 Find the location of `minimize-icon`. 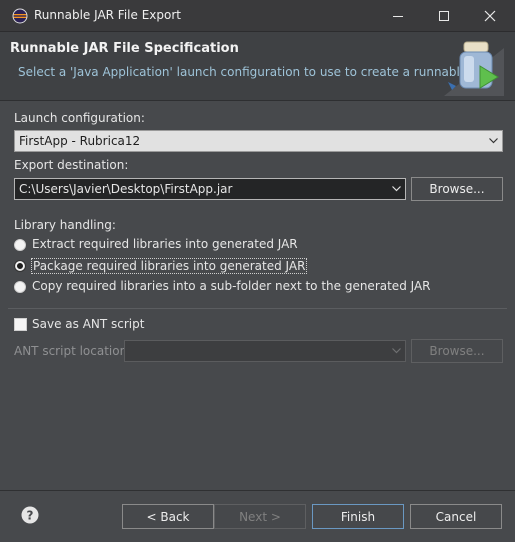

minimize-icon is located at coordinates (398, 16).